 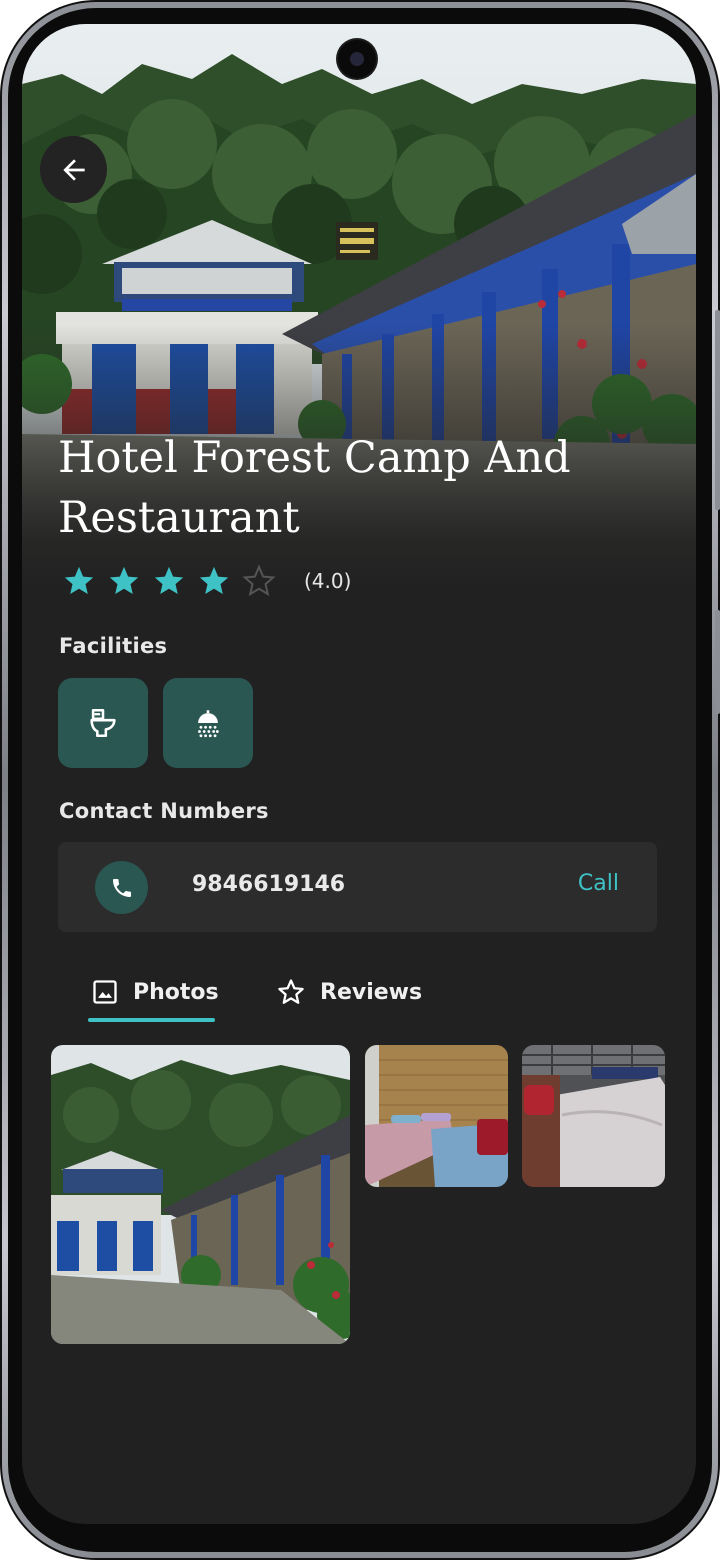 I want to click on power-button, so click(x=717, y=662).